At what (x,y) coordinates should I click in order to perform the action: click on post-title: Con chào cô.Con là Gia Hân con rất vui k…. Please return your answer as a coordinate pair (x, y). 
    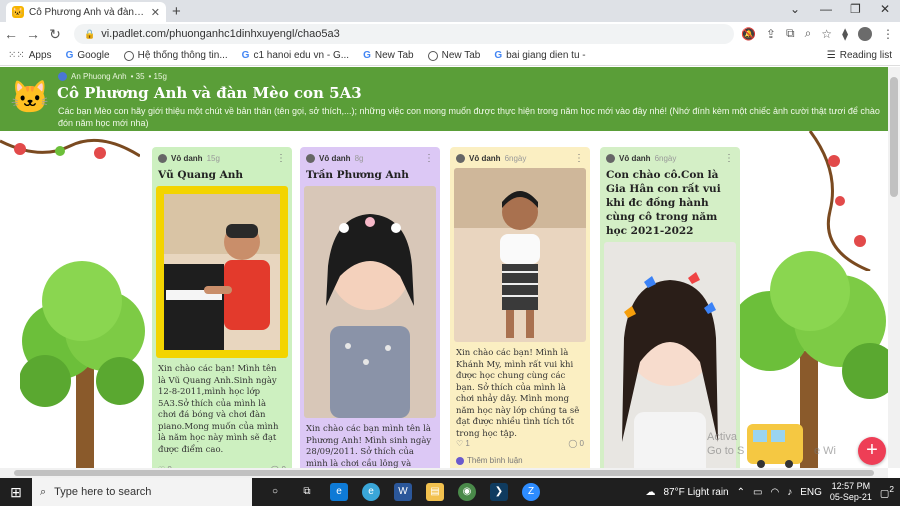
    Looking at the image, I should click on (663, 203).